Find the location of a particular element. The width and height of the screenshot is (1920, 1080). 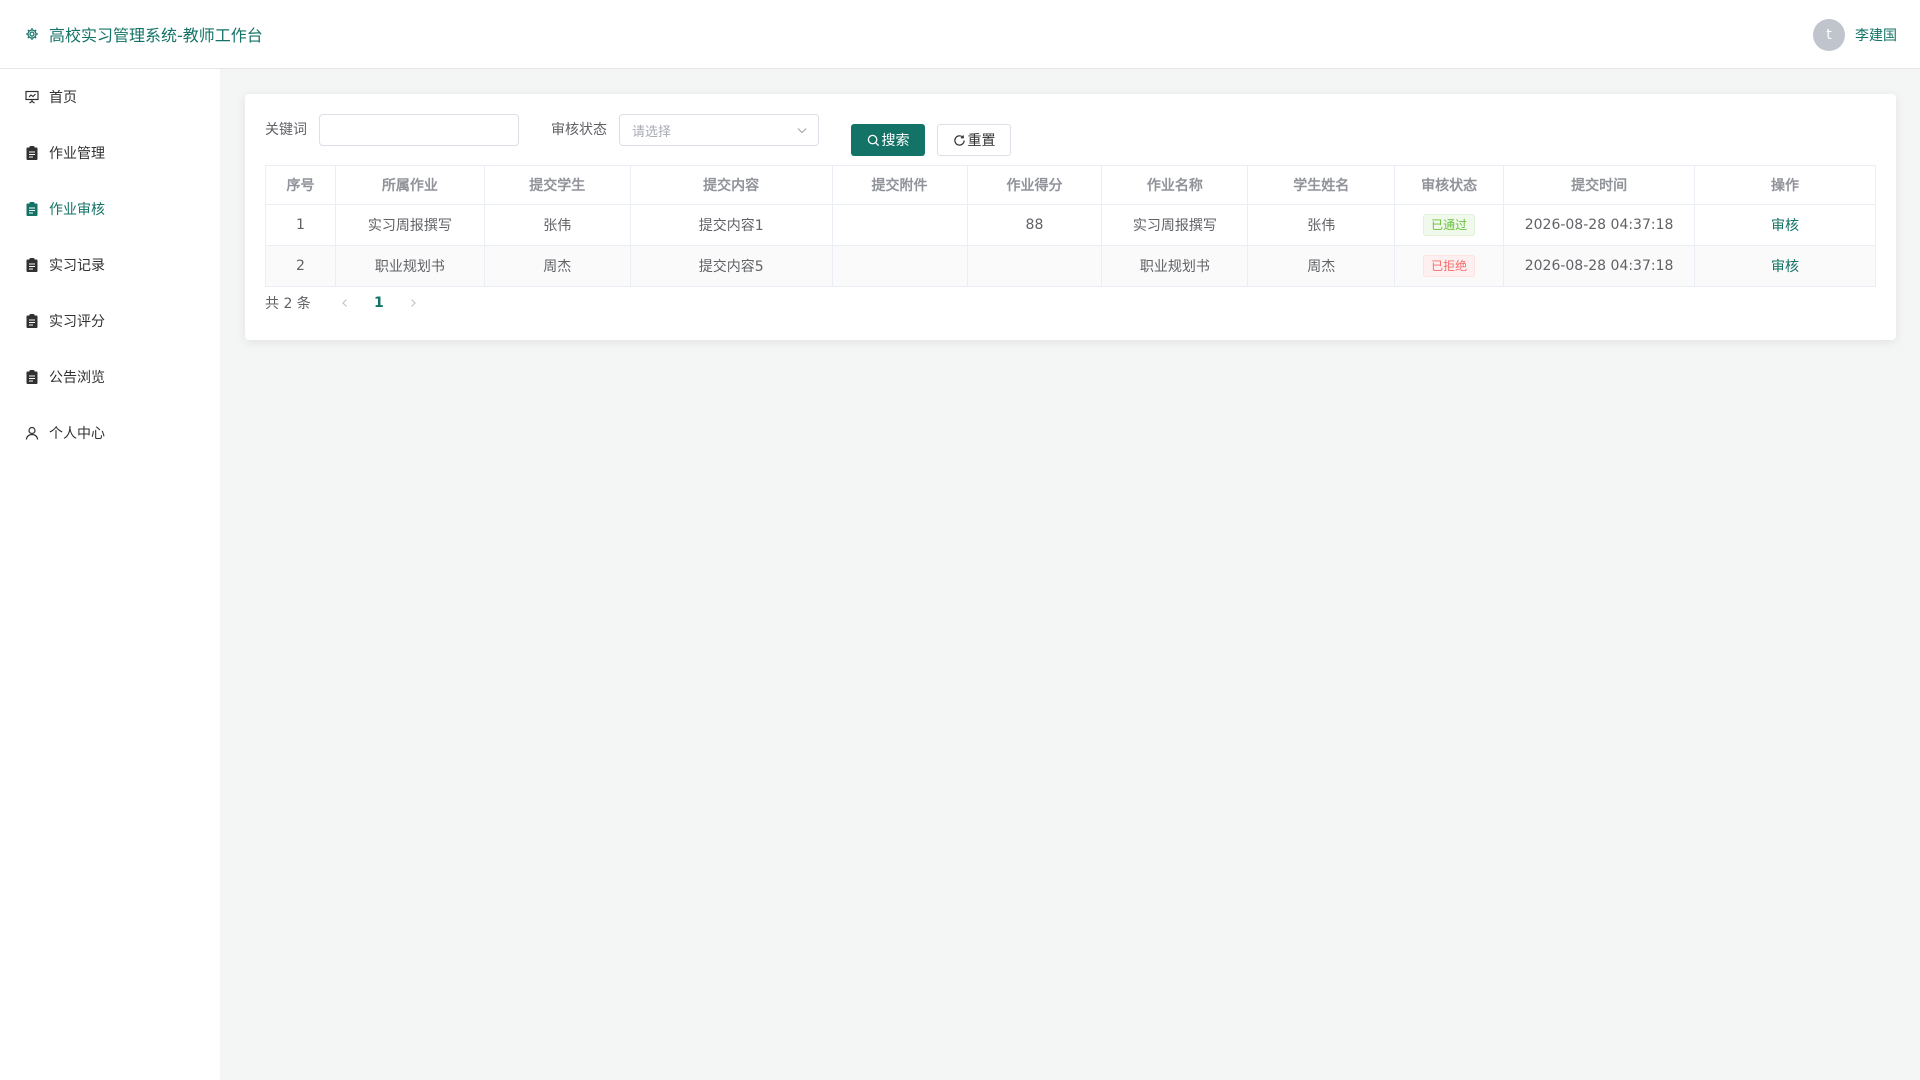

sidebar-item-announcements: 公告浏览 is located at coordinates (110, 377).